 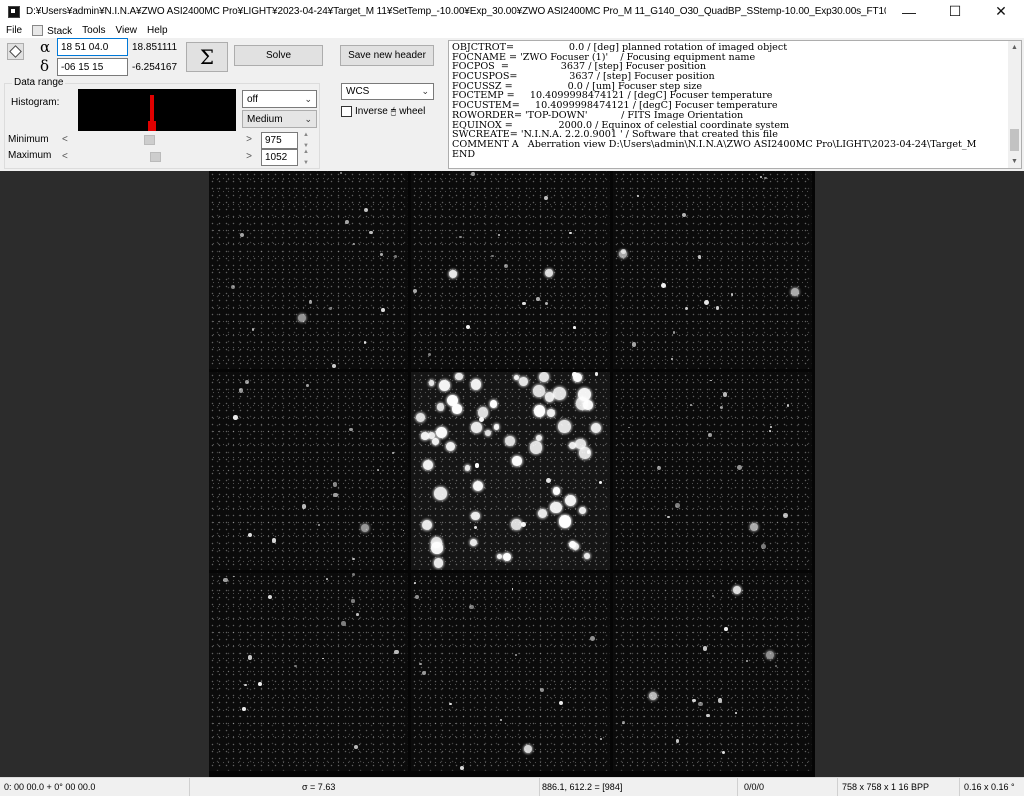 What do you see at coordinates (1014, 161) in the screenshot?
I see `scroll-down-icon: ▼` at bounding box center [1014, 161].